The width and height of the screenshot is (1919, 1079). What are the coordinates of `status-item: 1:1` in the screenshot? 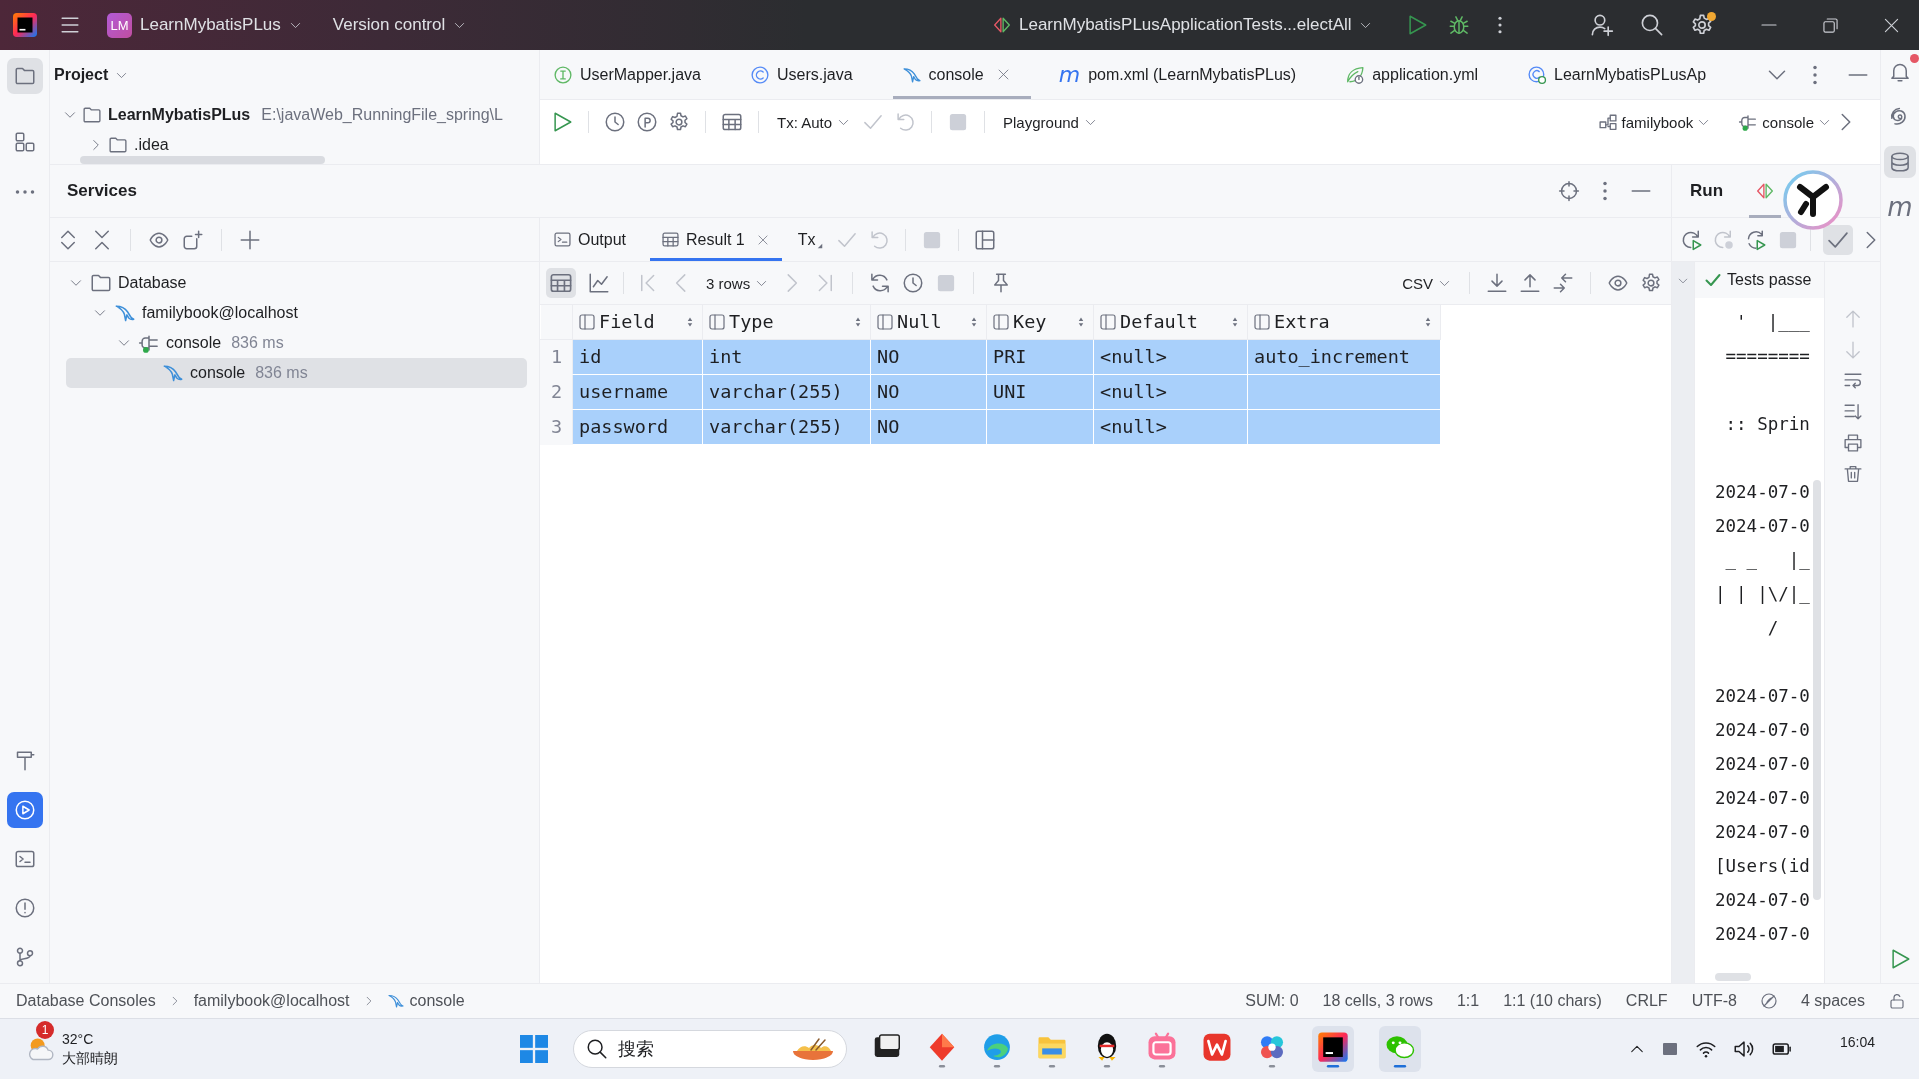 It's located at (1468, 1001).